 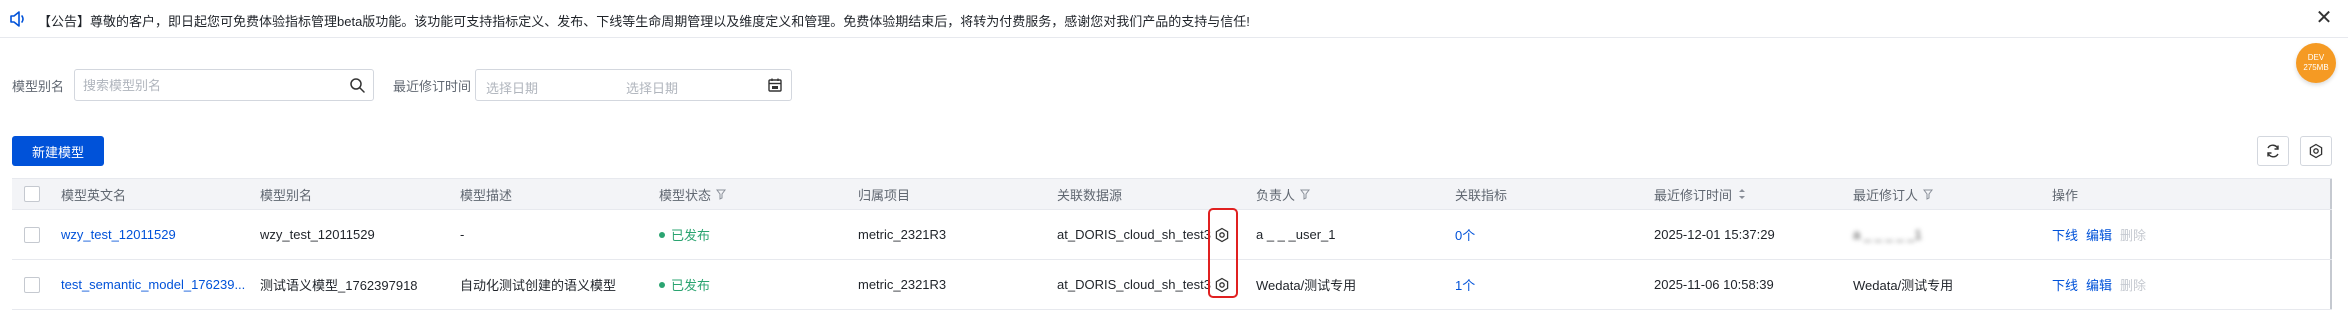 I want to click on close-icon: ✕, so click(x=2324, y=18).